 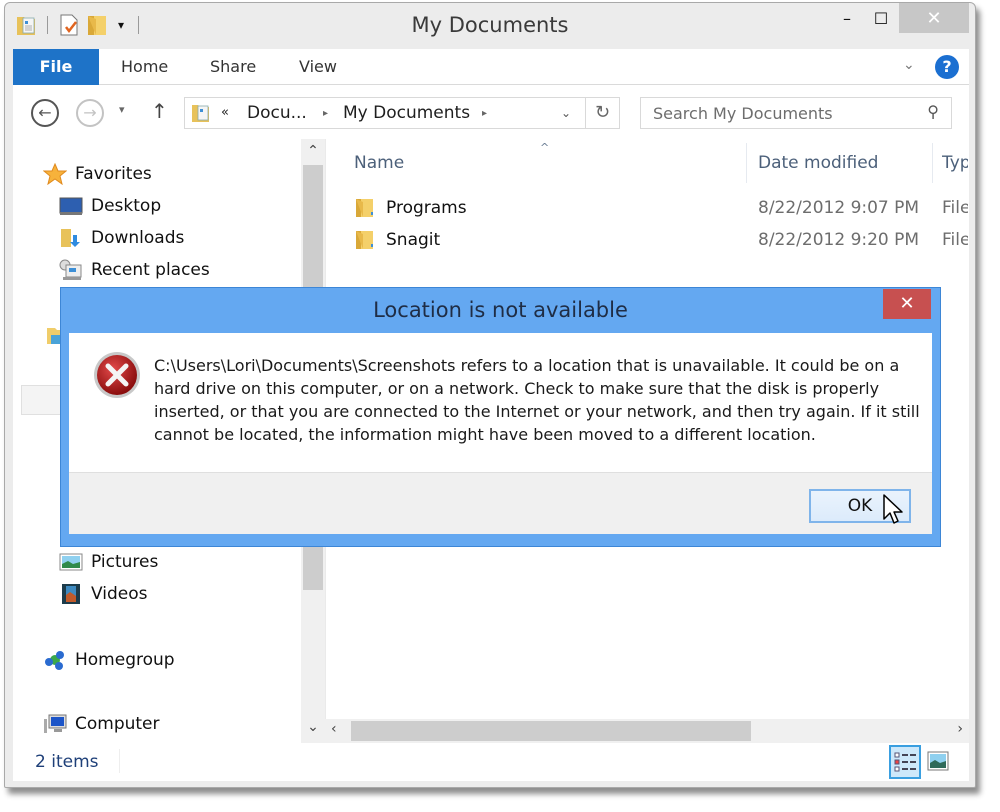 What do you see at coordinates (71, 594) in the screenshot?
I see `videos-icon` at bounding box center [71, 594].